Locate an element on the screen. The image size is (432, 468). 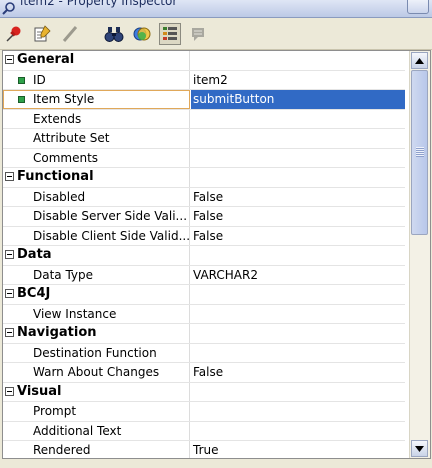
category-label: General is located at coordinates (46, 59).